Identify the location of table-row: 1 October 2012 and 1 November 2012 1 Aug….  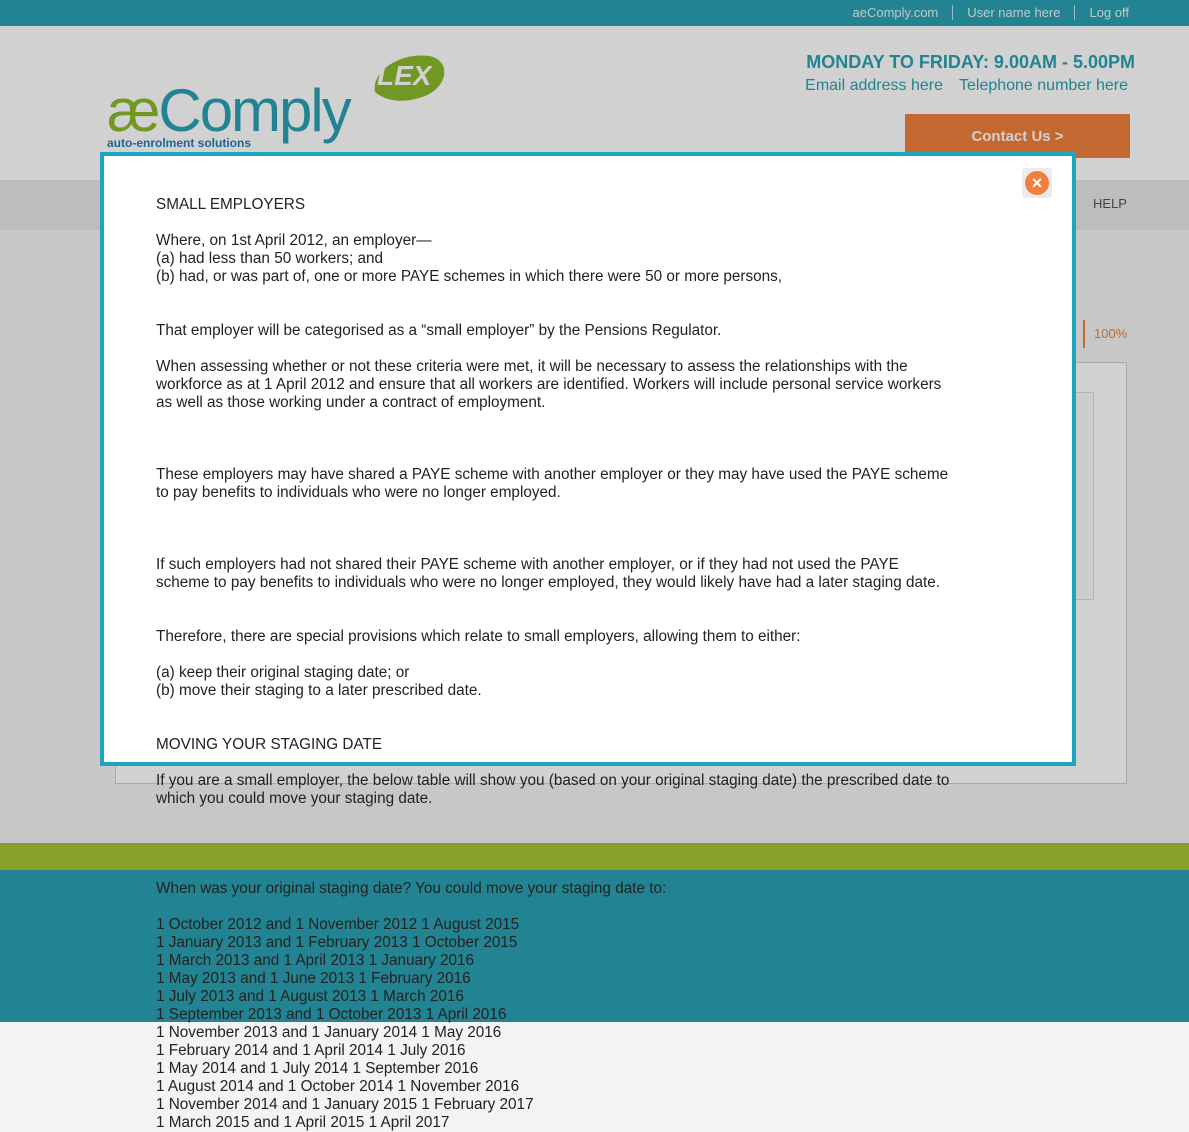
(338, 924).